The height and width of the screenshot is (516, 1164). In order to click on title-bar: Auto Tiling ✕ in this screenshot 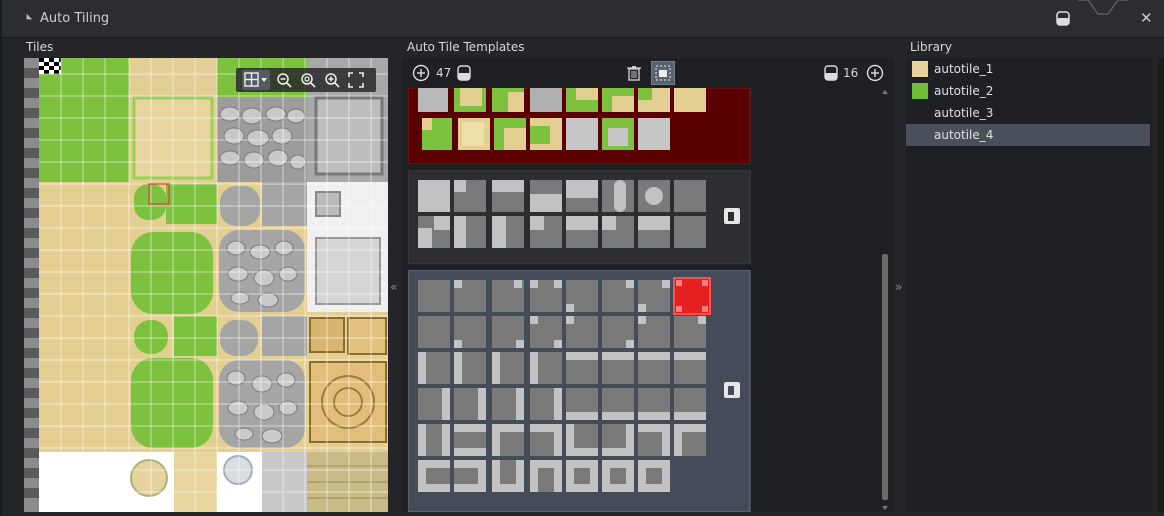, I will do `click(583, 19)`.